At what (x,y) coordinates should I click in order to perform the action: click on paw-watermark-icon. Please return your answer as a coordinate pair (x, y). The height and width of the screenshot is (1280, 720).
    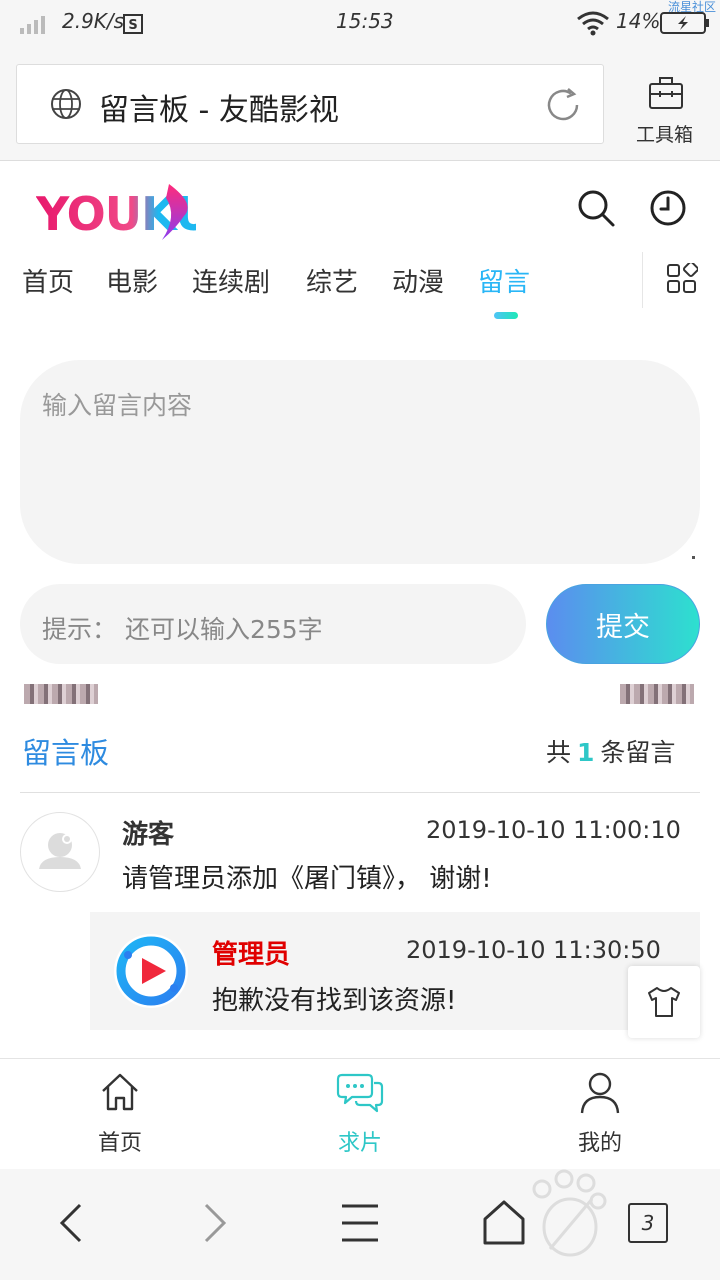
    Looking at the image, I should click on (569, 1213).